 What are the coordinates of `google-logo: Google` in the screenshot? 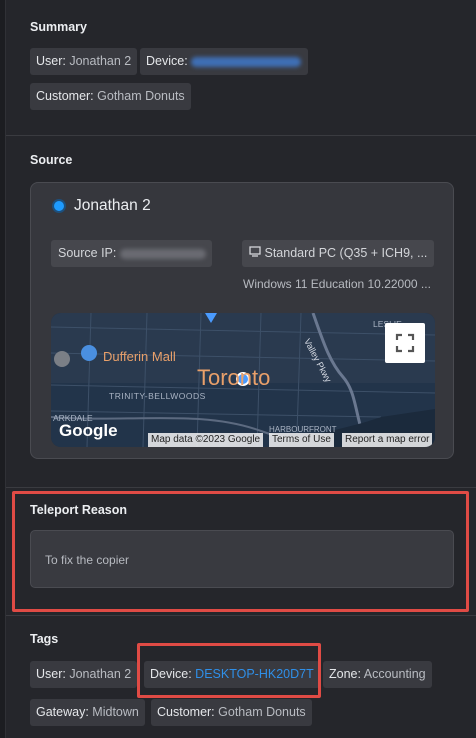 It's located at (88, 430).